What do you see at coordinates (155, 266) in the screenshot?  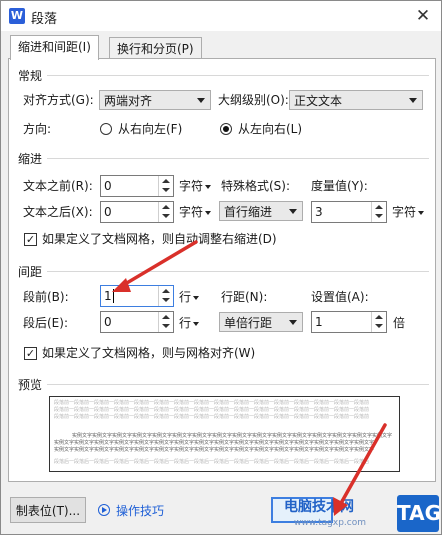 I see `arrow-to-spacing-before` at bounding box center [155, 266].